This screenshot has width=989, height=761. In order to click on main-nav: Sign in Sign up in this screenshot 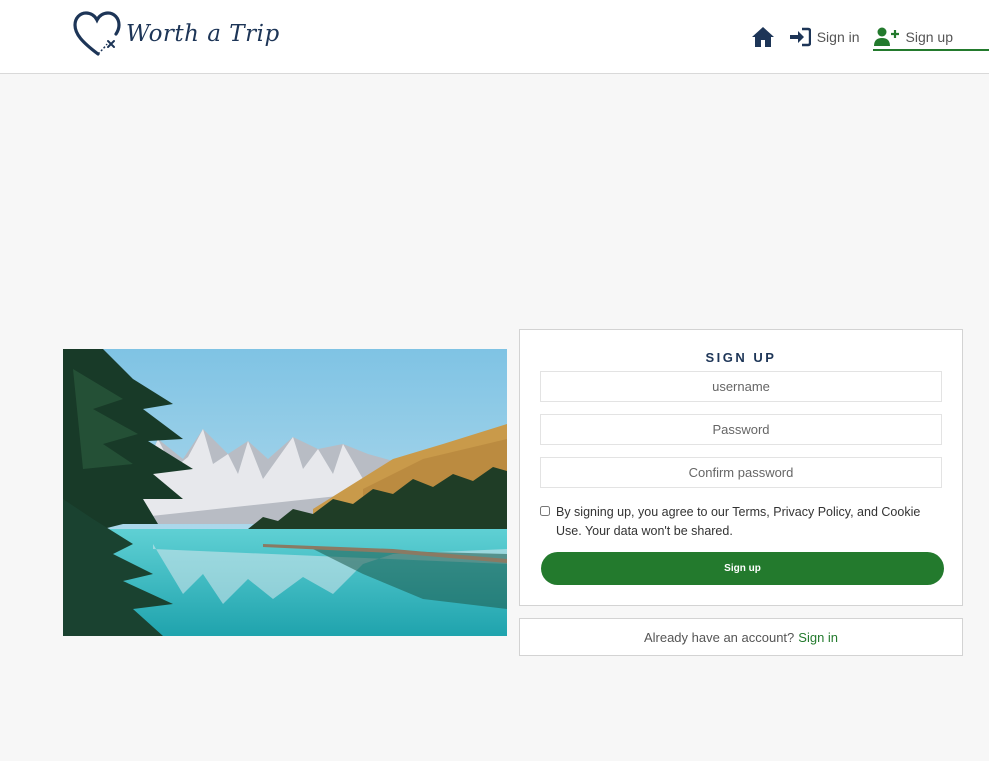, I will do `click(870, 37)`.